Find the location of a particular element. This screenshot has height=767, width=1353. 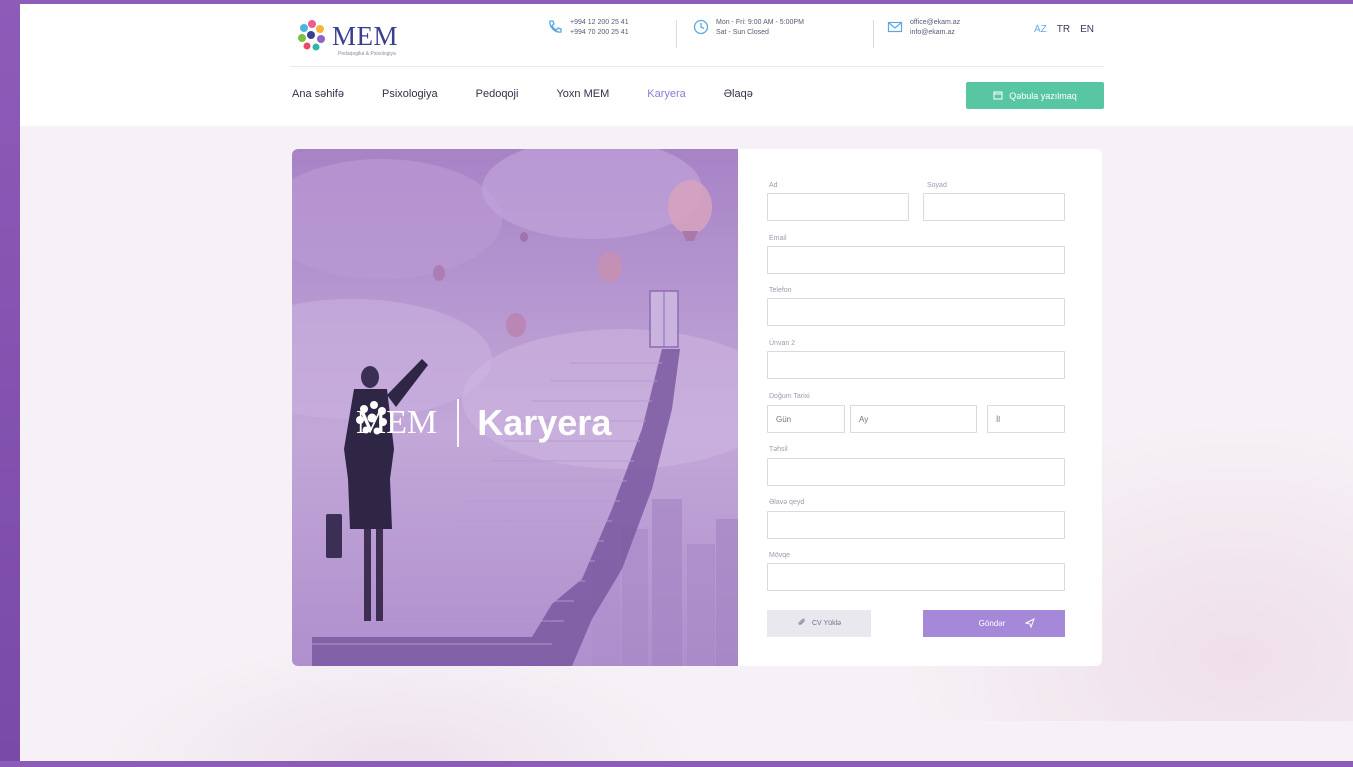

email-label: Email is located at coordinates (778, 238).